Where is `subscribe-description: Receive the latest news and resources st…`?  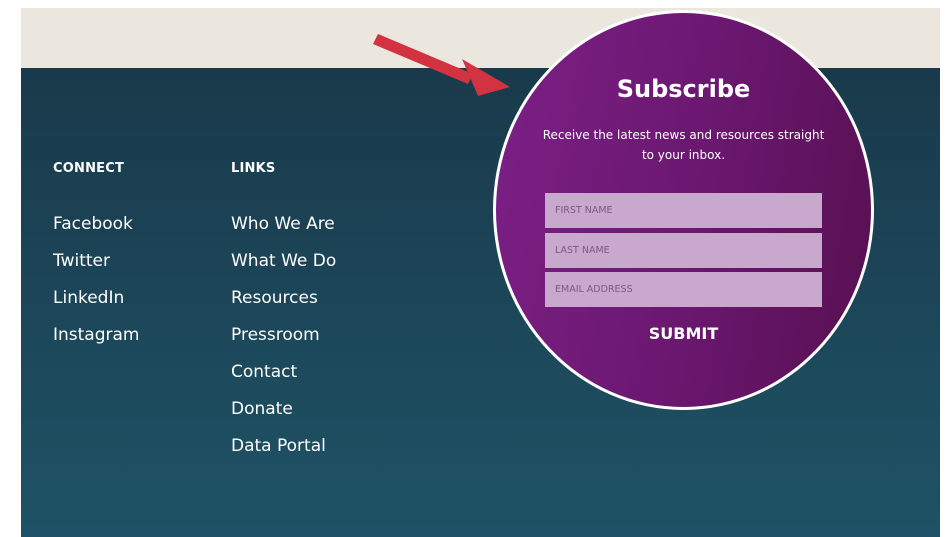 subscribe-description: Receive the latest news and resources st… is located at coordinates (683, 145).